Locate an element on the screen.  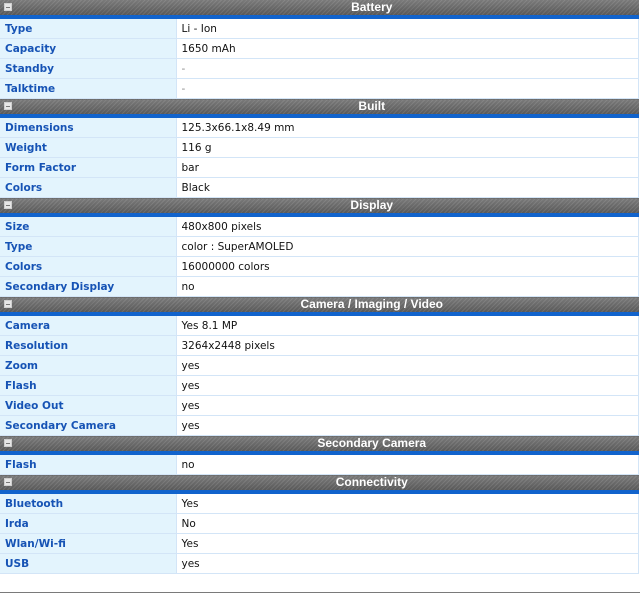
section-header-cell: Secondary Camera is located at coordinates (319, 445).